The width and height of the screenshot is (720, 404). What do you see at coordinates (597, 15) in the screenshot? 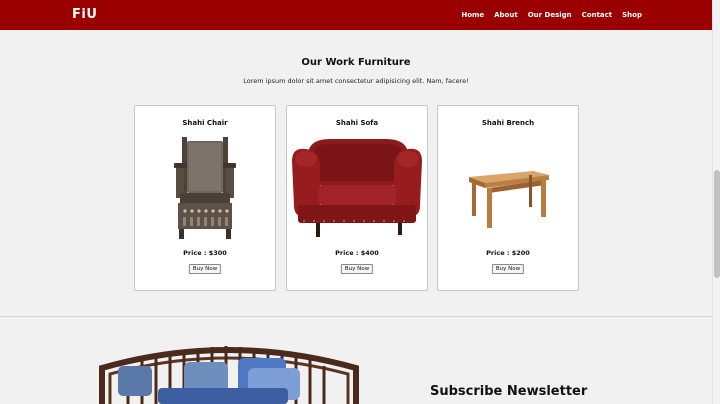
I see `nav-link-contact: Contact` at bounding box center [597, 15].